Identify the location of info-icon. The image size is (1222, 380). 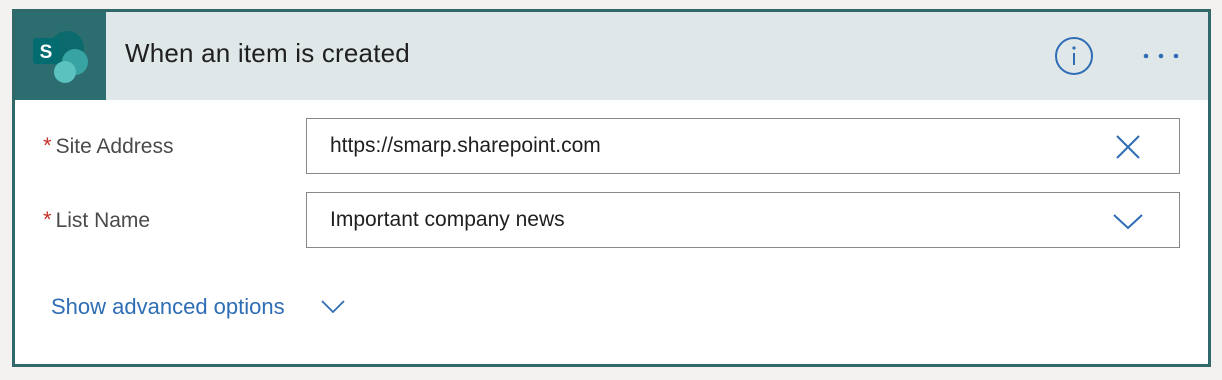
(1074, 56).